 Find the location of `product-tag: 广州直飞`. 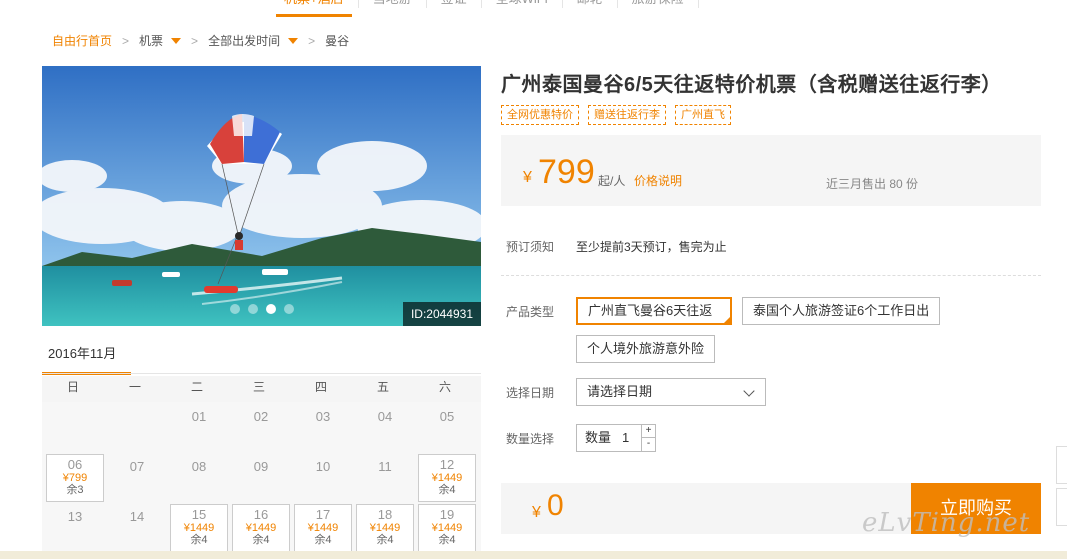

product-tag: 广州直飞 is located at coordinates (703, 115).